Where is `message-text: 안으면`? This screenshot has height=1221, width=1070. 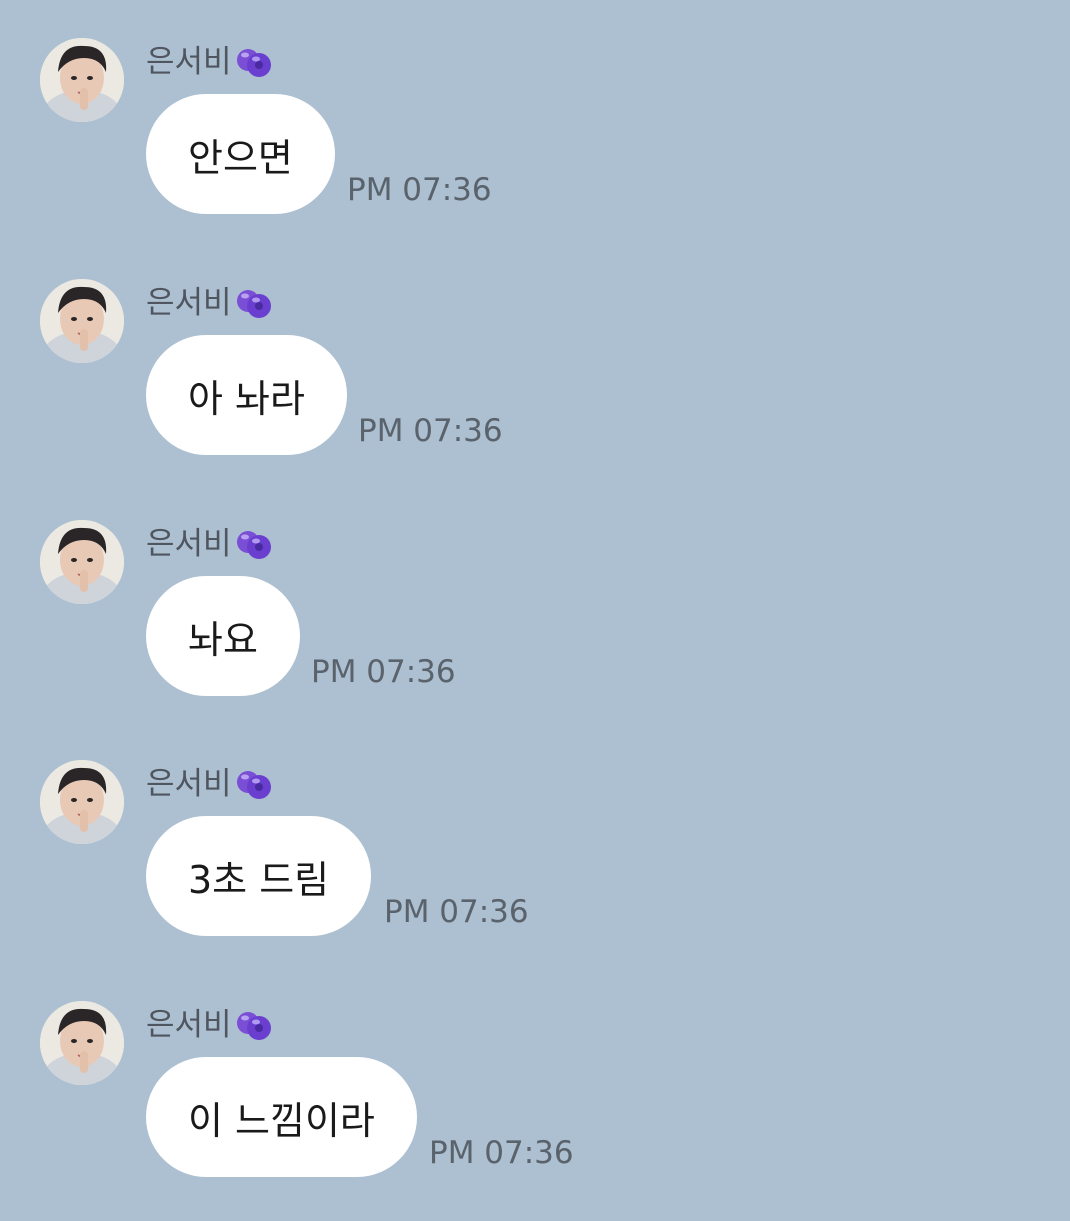
message-text: 안으면 is located at coordinates (240, 157).